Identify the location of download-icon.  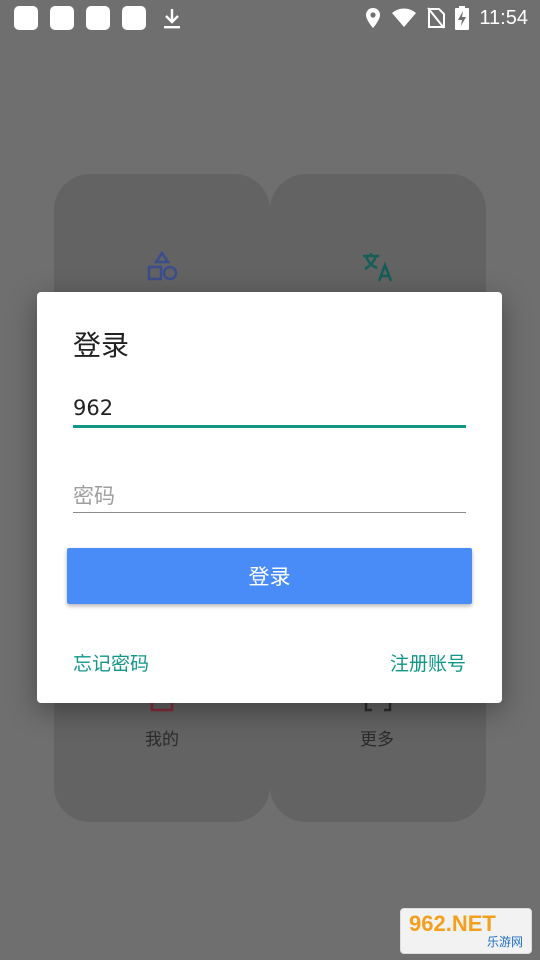
(172, 19).